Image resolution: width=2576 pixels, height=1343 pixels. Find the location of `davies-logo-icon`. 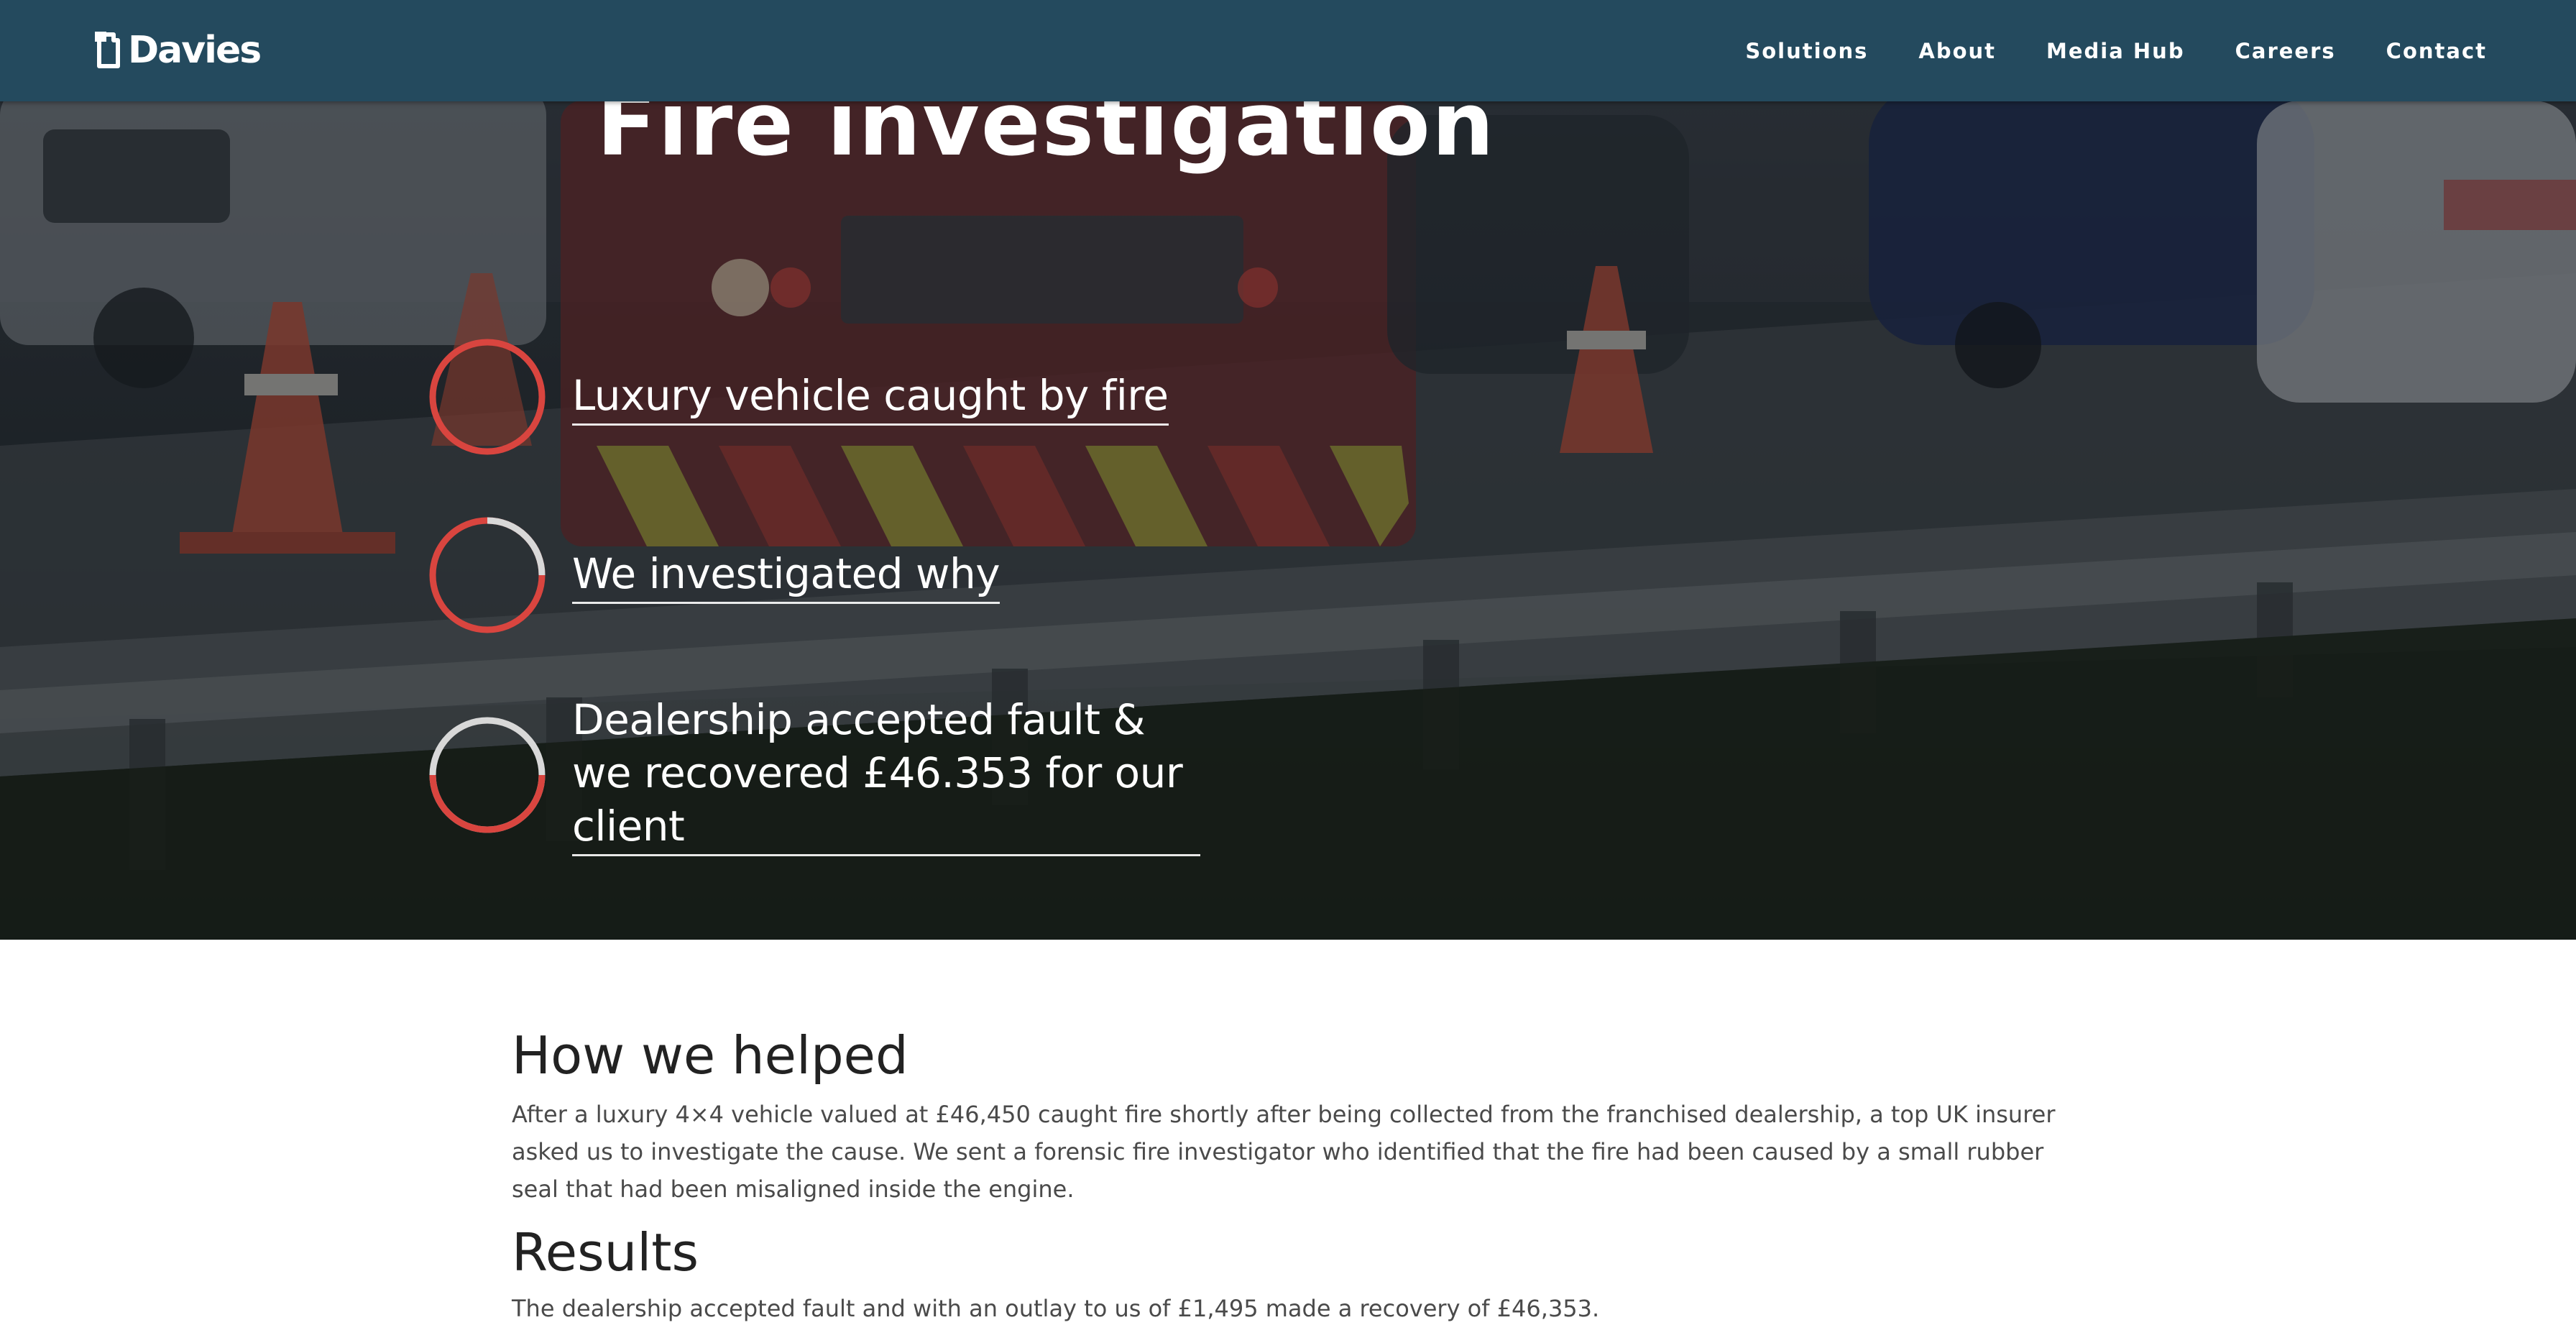

davies-logo-icon is located at coordinates (107, 50).